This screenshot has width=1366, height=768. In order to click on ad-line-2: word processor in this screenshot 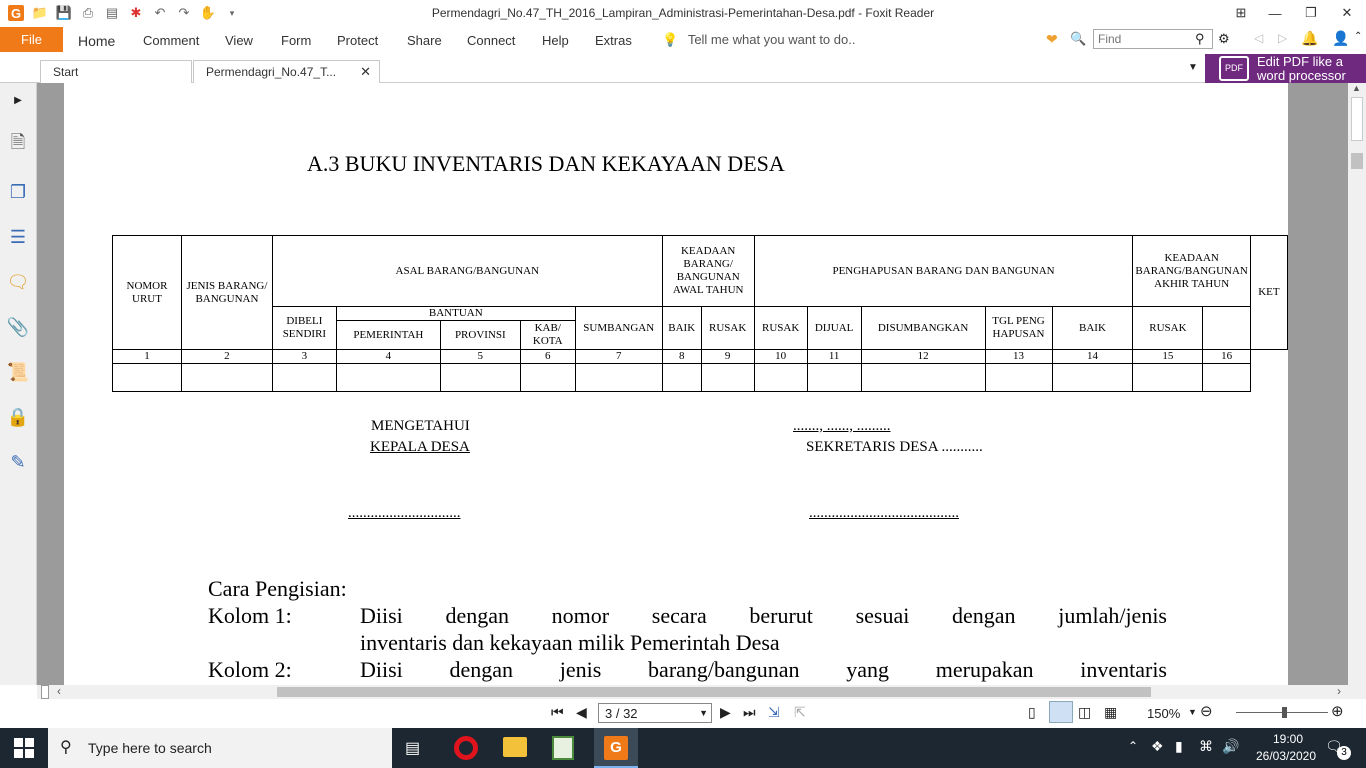, I will do `click(1301, 75)`.